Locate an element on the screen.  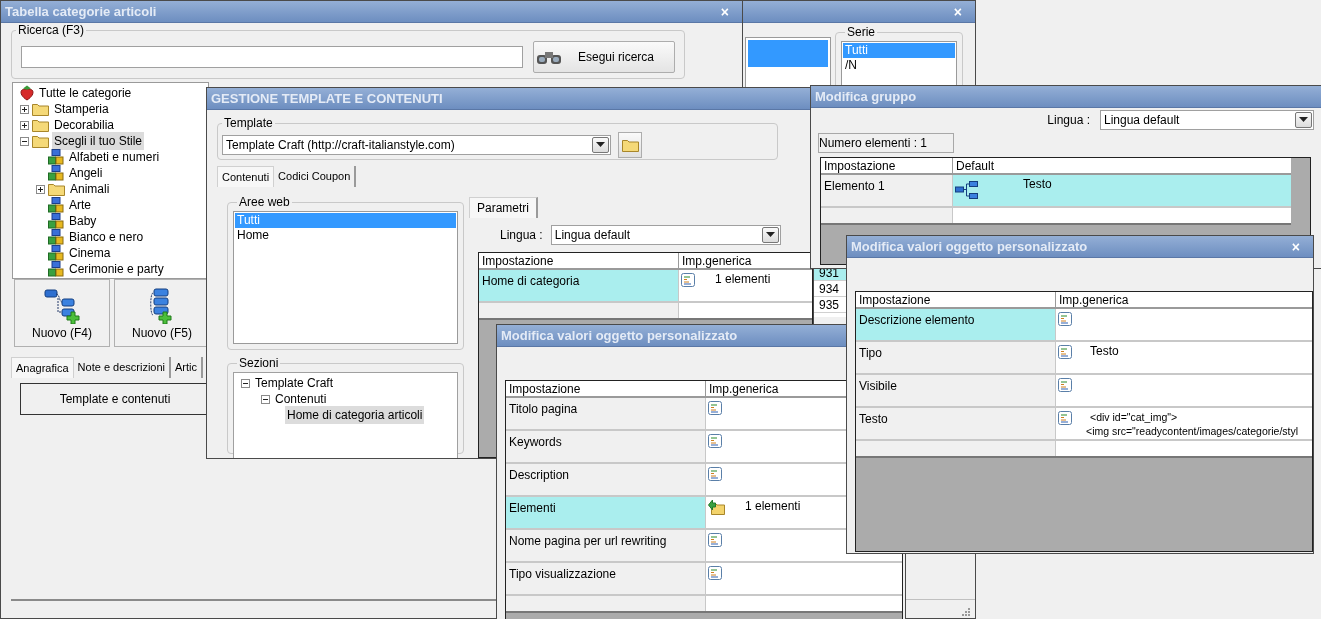
tree-add-icon is located at coordinates (62, 306).